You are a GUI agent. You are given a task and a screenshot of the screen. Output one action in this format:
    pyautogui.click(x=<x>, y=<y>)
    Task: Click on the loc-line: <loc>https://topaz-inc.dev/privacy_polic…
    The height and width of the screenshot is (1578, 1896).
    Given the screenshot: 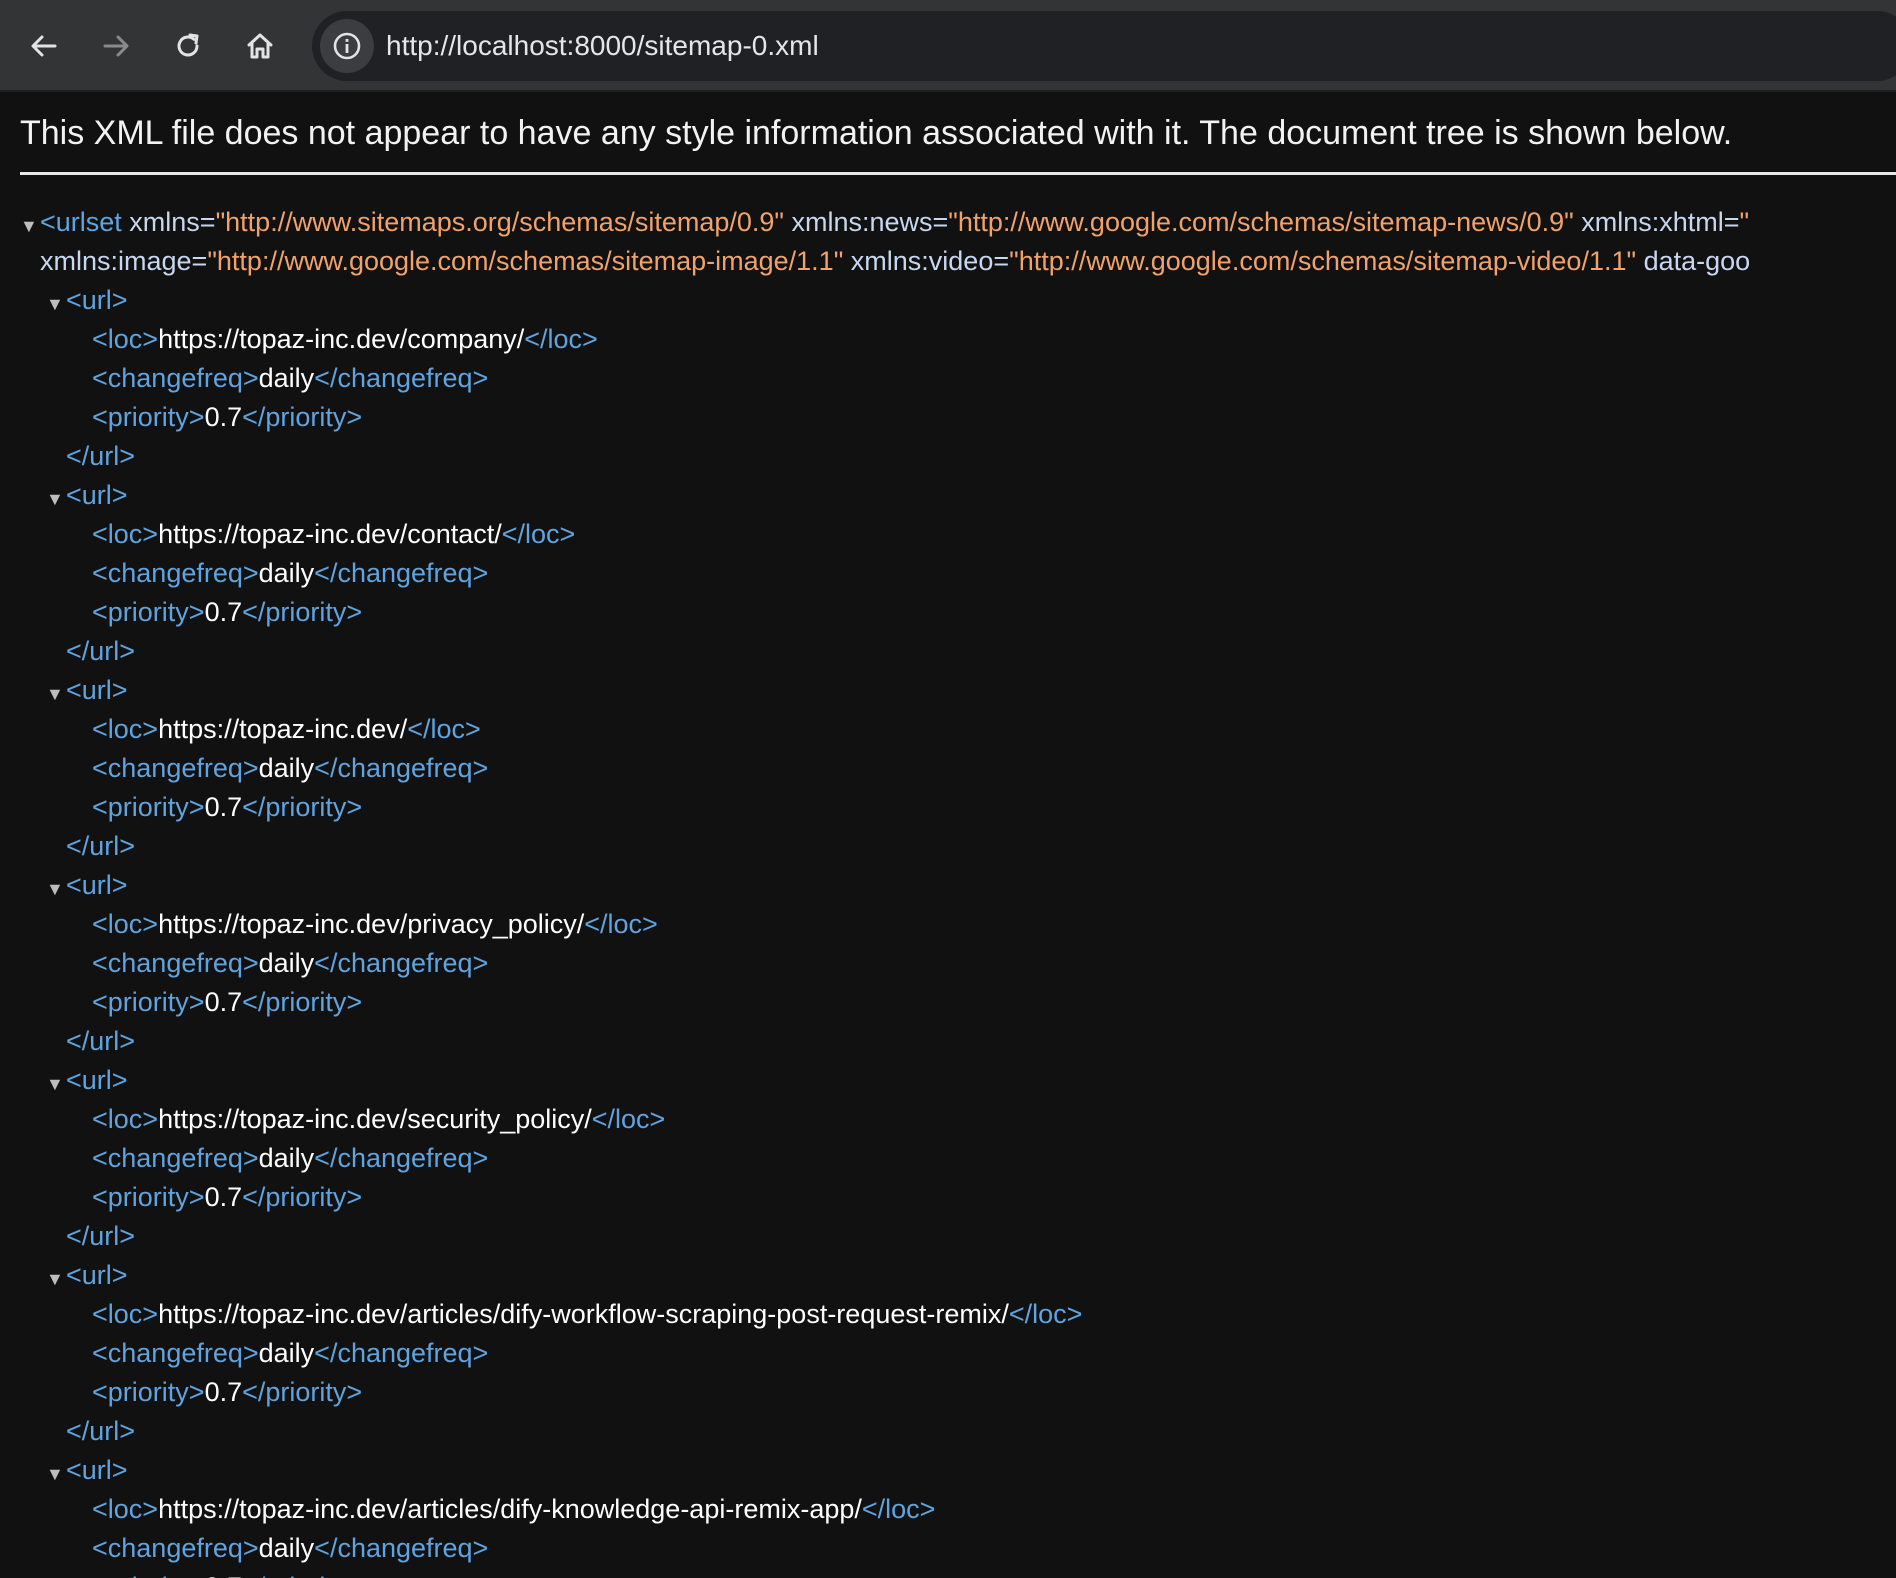 What is the action you would take?
    pyautogui.click(x=375, y=924)
    